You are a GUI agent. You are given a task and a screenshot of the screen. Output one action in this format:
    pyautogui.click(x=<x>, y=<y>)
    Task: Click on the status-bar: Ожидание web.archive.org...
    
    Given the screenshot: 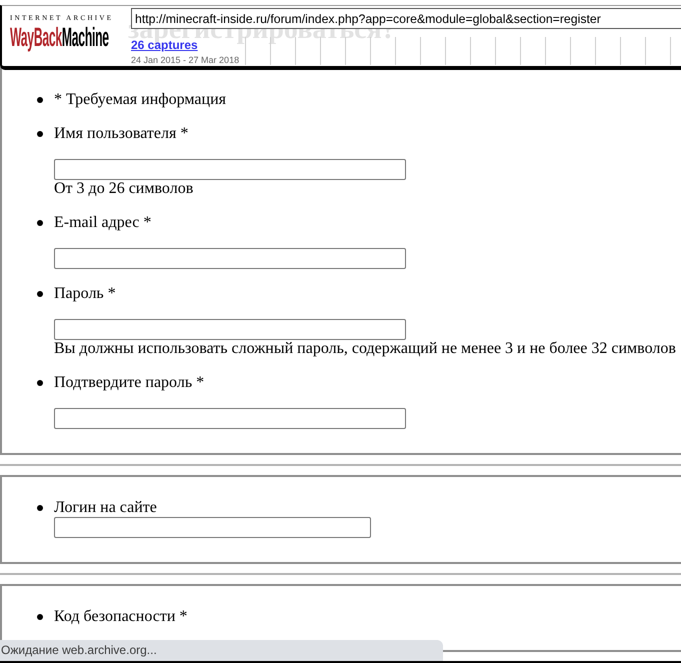 What is the action you would take?
    pyautogui.click(x=221, y=650)
    